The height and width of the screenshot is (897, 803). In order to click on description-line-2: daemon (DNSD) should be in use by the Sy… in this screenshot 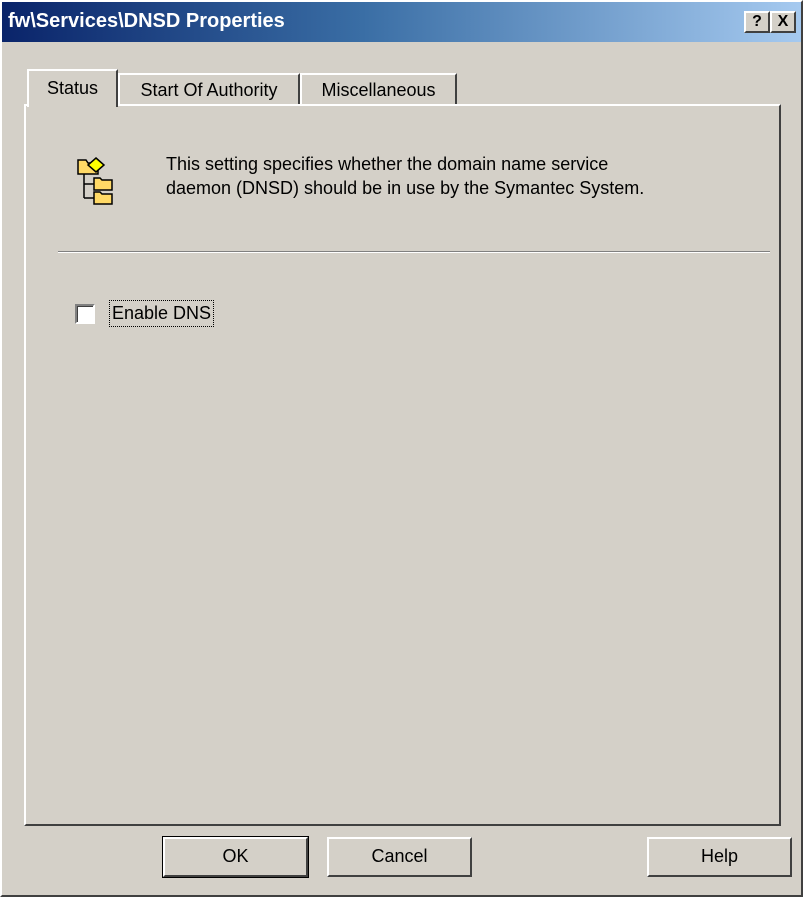, I will do `click(405, 188)`.